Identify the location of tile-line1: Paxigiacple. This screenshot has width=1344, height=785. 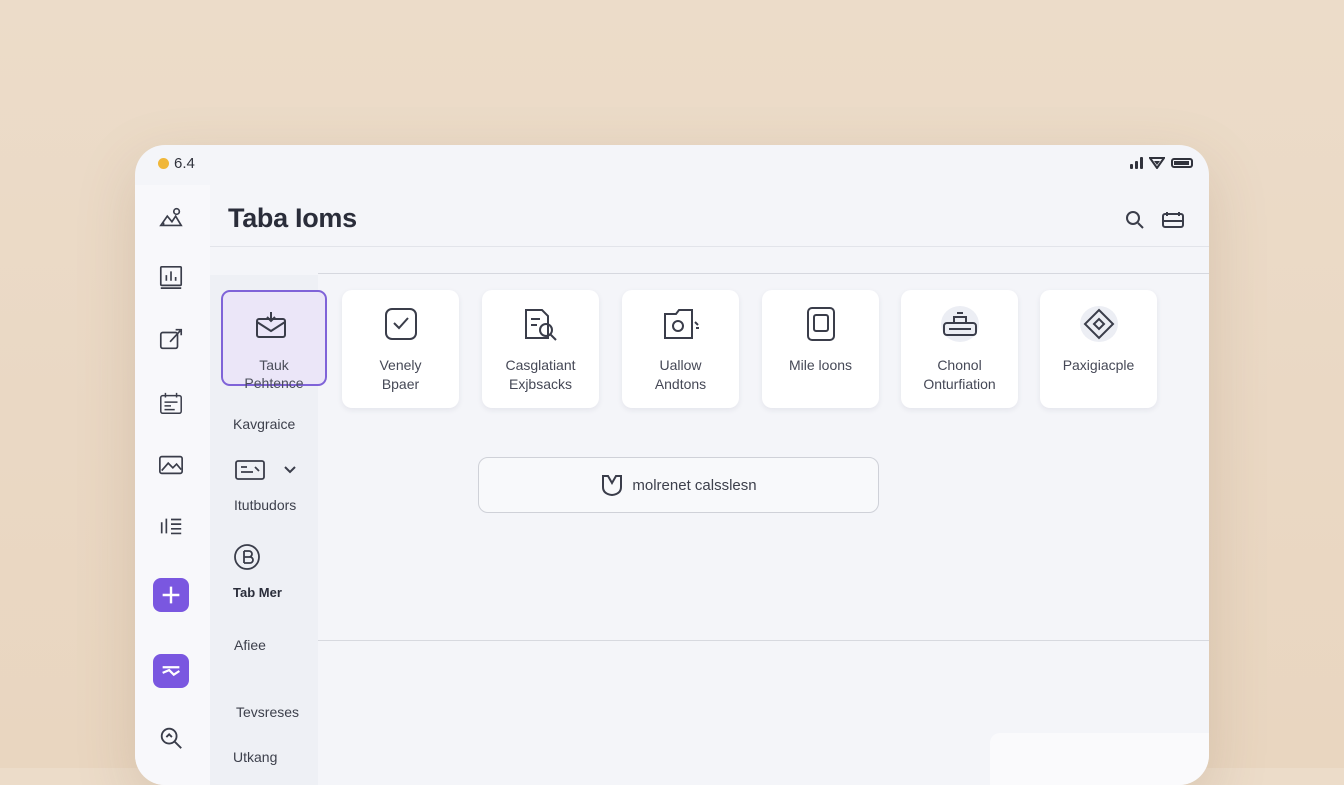
(1098, 365).